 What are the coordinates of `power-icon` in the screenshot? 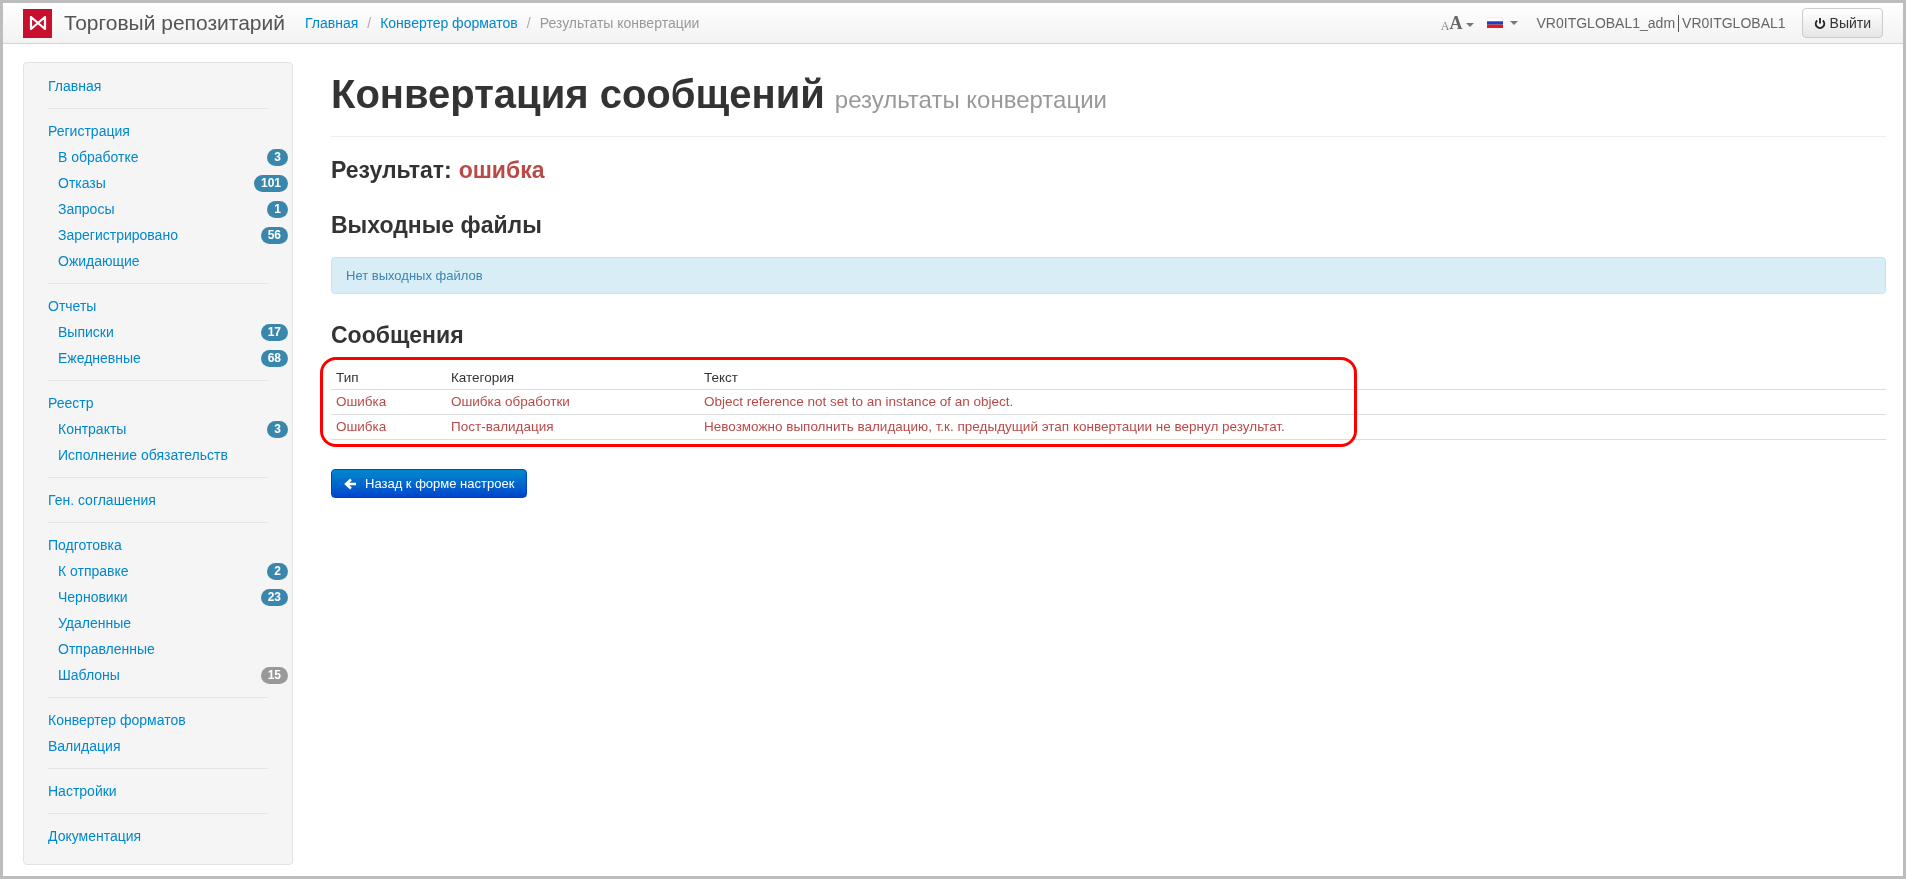 It's located at (1819, 23).